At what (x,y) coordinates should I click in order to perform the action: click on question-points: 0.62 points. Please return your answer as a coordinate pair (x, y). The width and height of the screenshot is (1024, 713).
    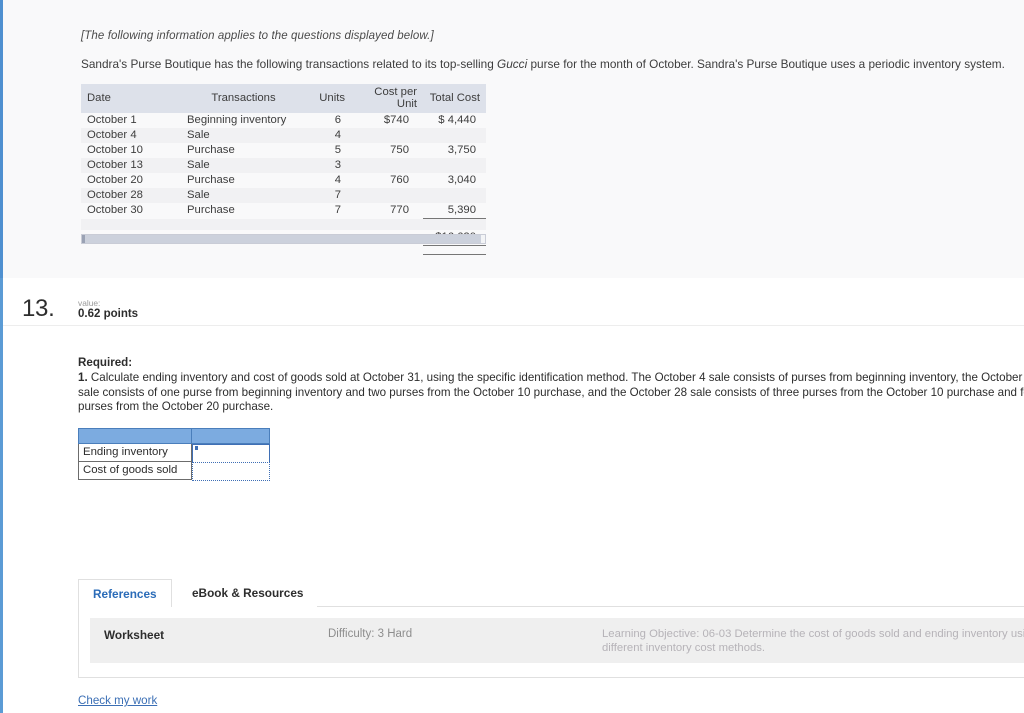
    Looking at the image, I should click on (108, 314).